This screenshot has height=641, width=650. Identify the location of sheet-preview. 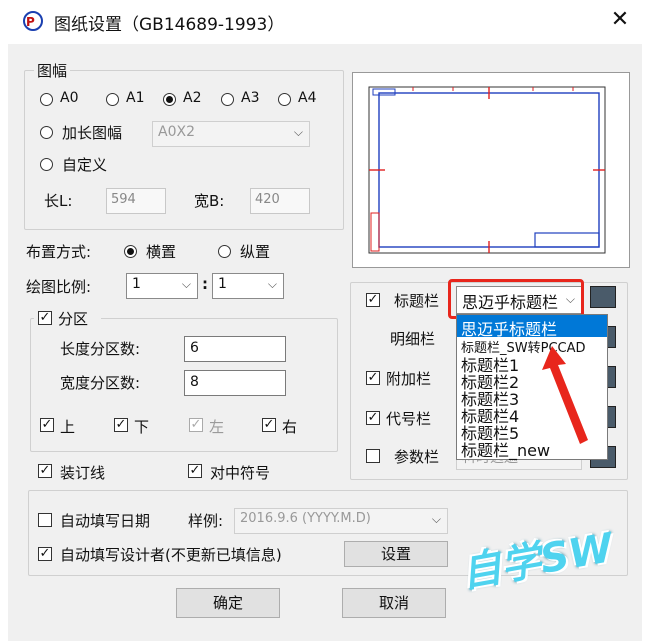
(491, 170).